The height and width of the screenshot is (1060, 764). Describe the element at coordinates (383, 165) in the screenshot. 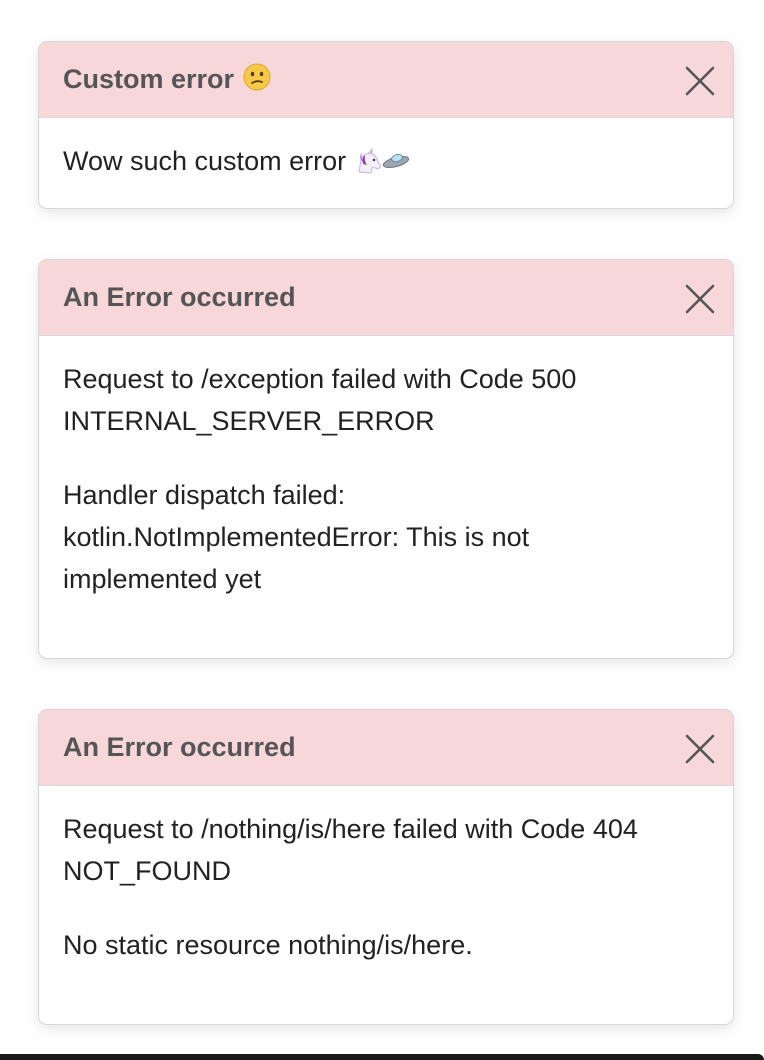

I see `unicorn-ufo-icon` at that location.